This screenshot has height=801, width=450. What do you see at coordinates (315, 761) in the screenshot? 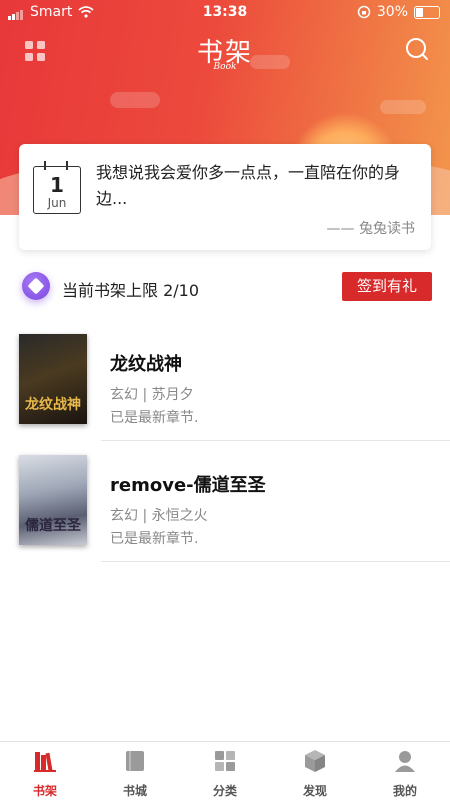
I see `cube-icon` at bounding box center [315, 761].